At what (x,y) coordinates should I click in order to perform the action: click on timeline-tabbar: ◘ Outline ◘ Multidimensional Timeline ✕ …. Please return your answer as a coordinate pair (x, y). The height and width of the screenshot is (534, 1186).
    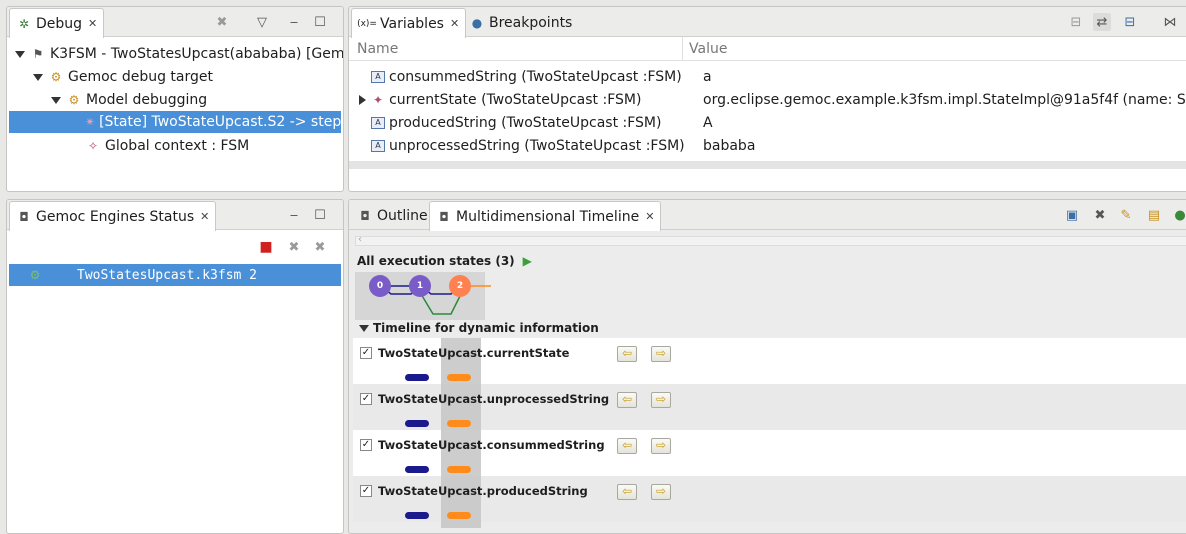
    Looking at the image, I should click on (767, 215).